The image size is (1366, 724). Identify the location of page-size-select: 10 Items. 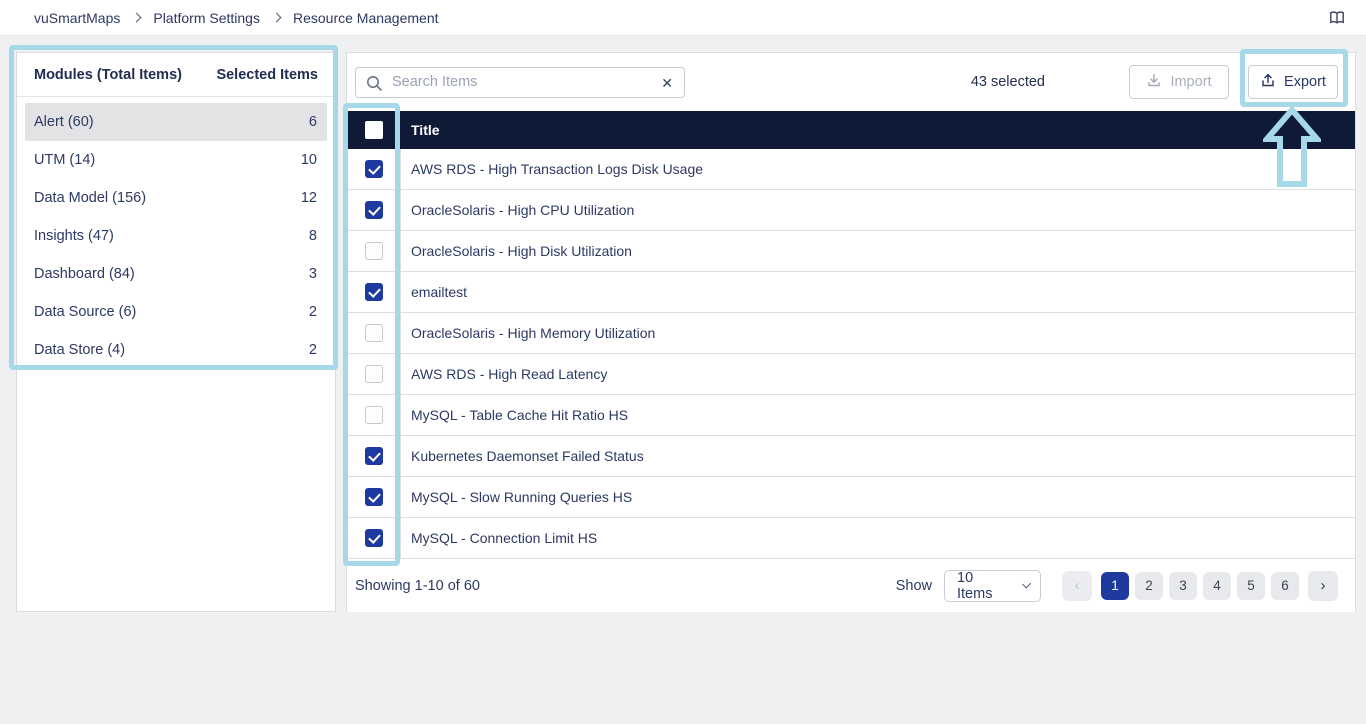
(992, 585).